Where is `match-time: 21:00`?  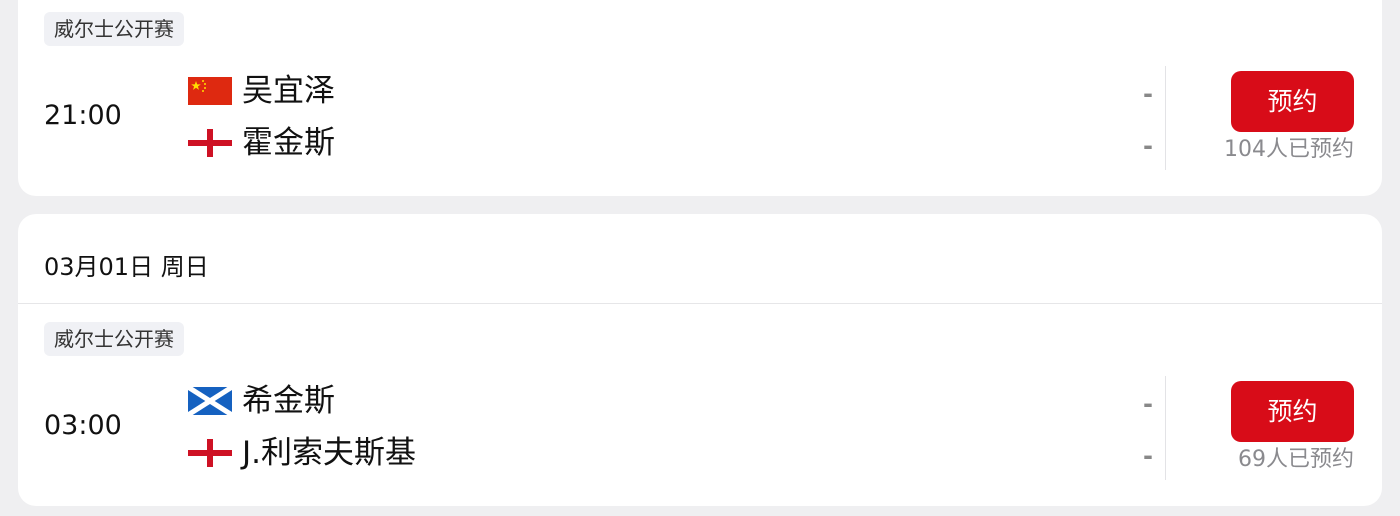
match-time: 21:00 is located at coordinates (83, 115).